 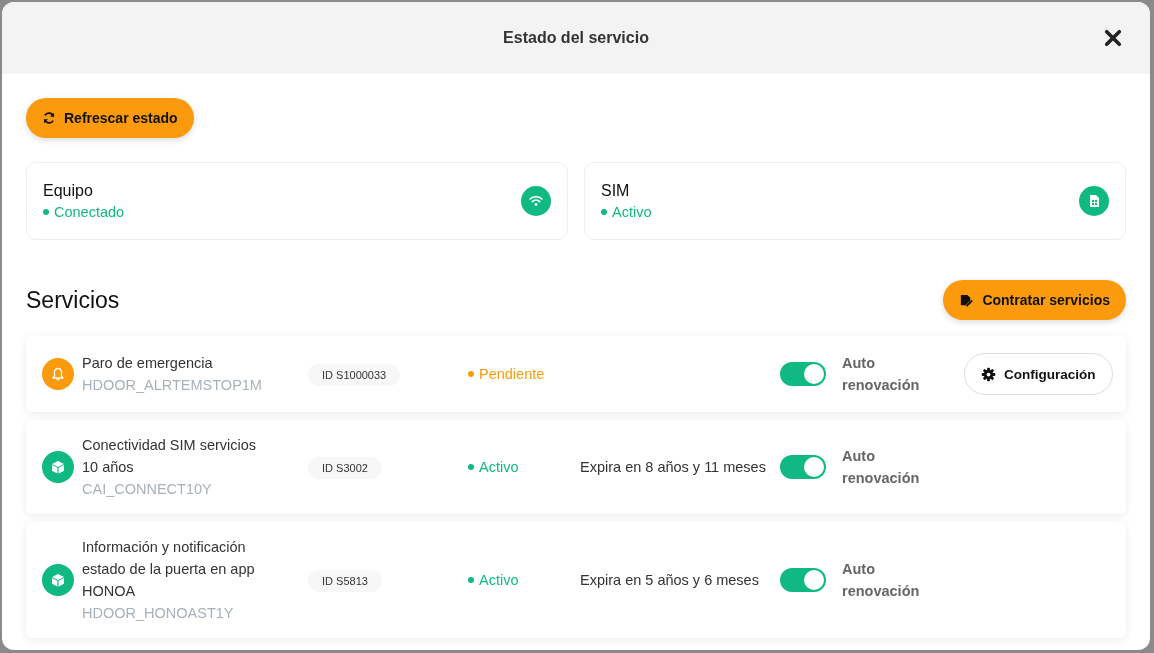 I want to click on service-name: Paro de emergencia, so click(x=148, y=363).